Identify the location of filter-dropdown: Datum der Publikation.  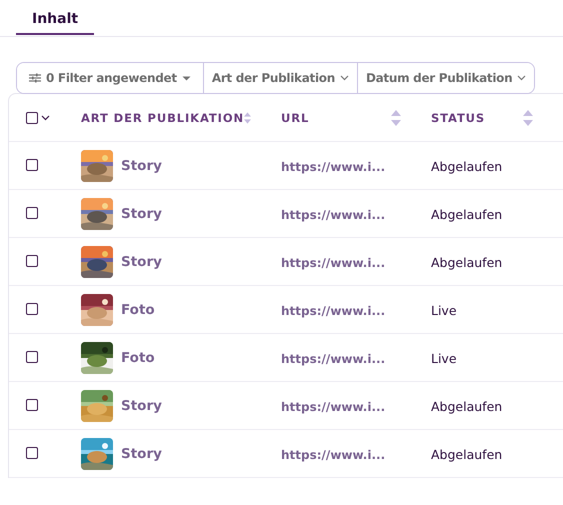
(445, 78).